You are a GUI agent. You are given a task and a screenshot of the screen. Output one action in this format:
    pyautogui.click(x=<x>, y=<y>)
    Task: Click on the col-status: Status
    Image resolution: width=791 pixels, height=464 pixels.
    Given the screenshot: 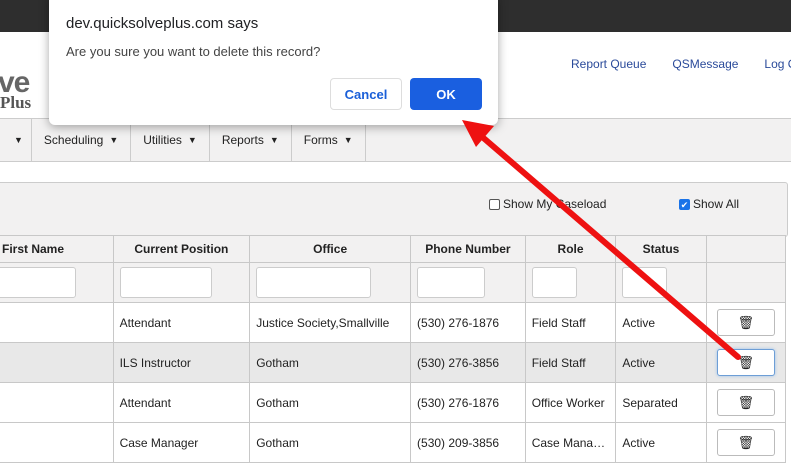 What is the action you would take?
    pyautogui.click(x=661, y=249)
    